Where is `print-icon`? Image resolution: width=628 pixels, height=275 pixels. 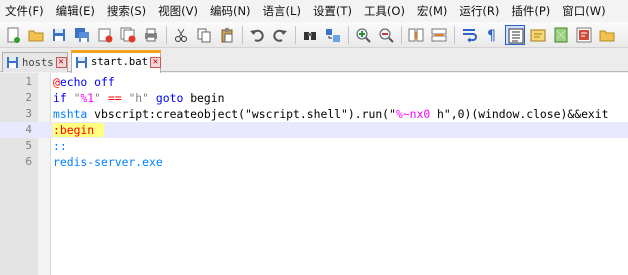
print-icon is located at coordinates (151, 35).